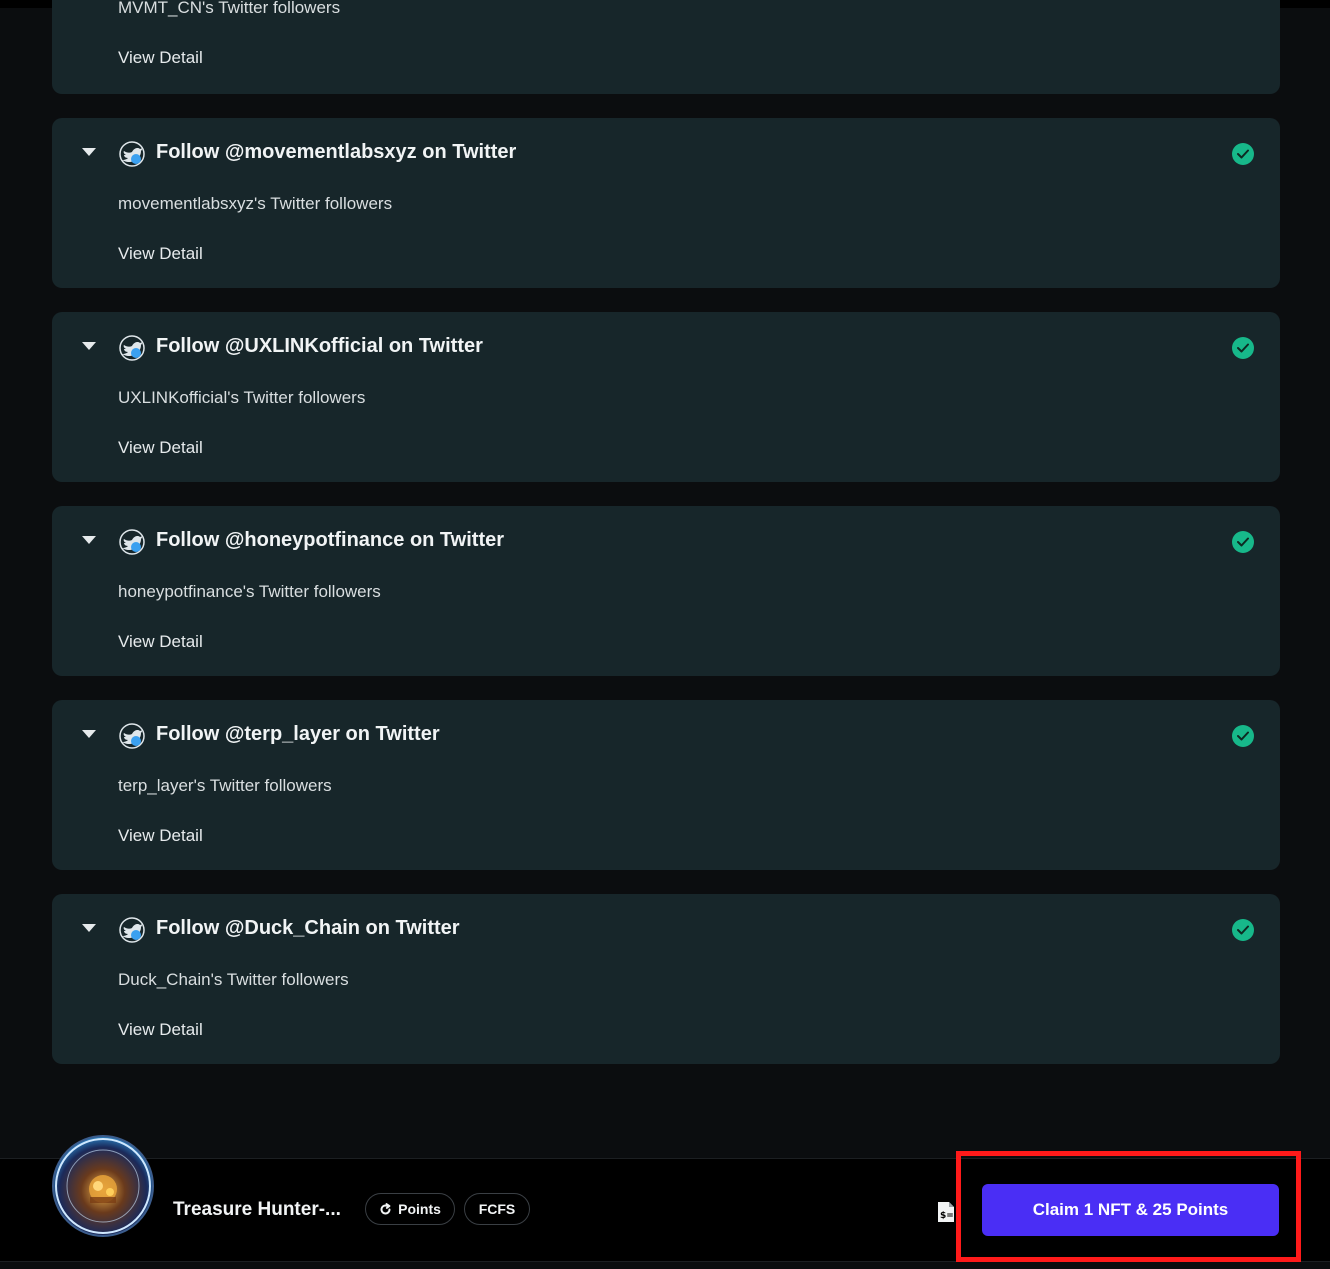  Describe the element at coordinates (666, 737) in the screenshot. I see `task-header: Follow @terp_layer on Twitter` at that location.